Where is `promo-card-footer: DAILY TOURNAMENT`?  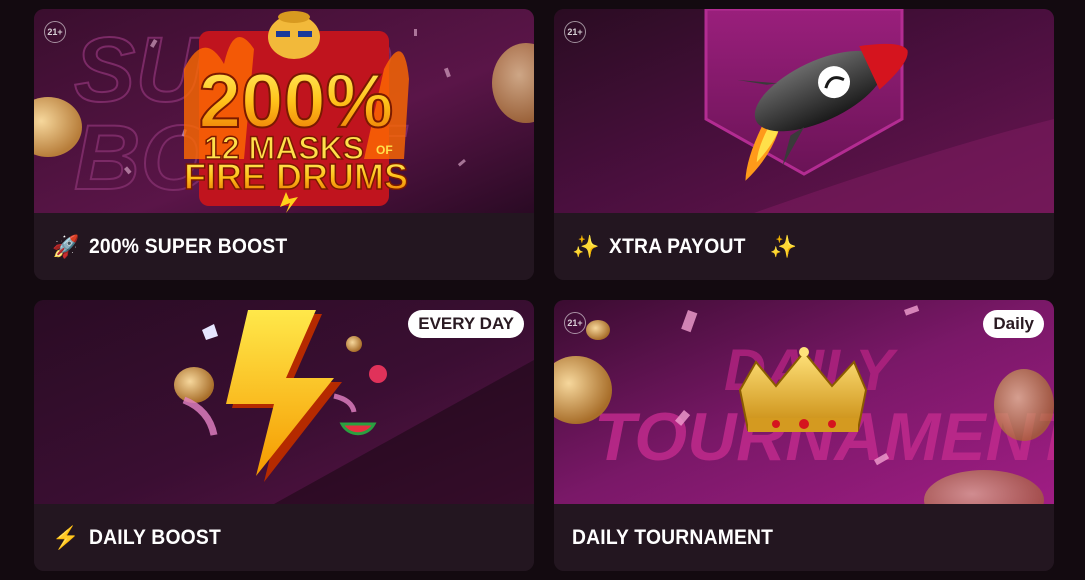 promo-card-footer: DAILY TOURNAMENT is located at coordinates (804, 537).